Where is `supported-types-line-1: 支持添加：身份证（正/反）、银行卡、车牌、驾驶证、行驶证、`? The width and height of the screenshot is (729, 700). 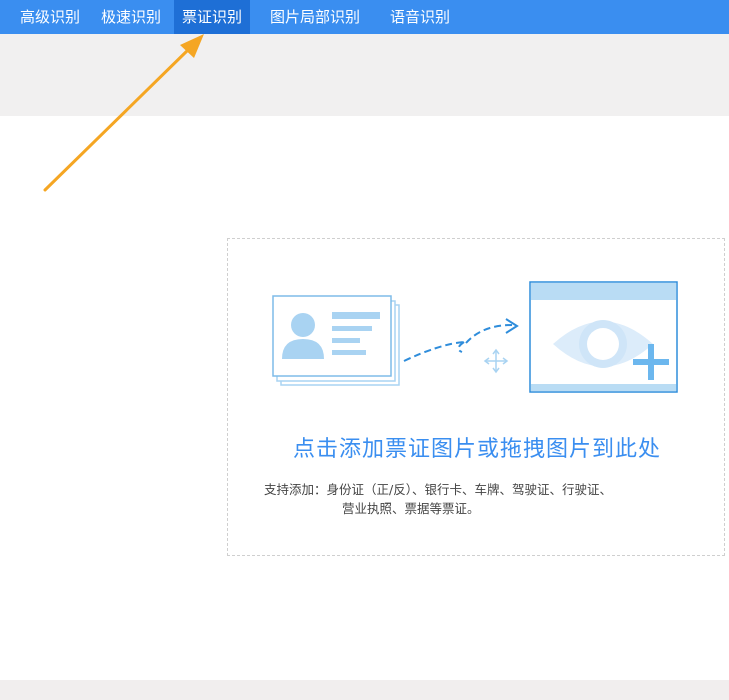 supported-types-line-1: 支持添加：身份证（正/反）、银行卡、车牌、驾驶证、行驶证、 is located at coordinates (438, 489).